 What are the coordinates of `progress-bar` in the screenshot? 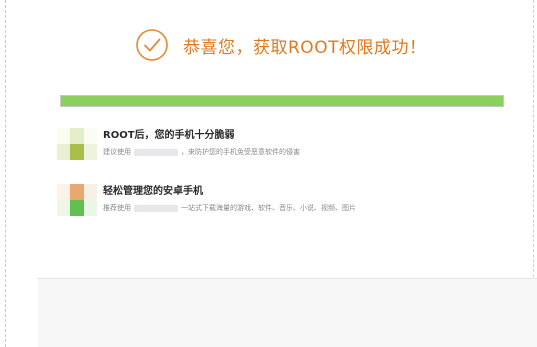 It's located at (282, 101).